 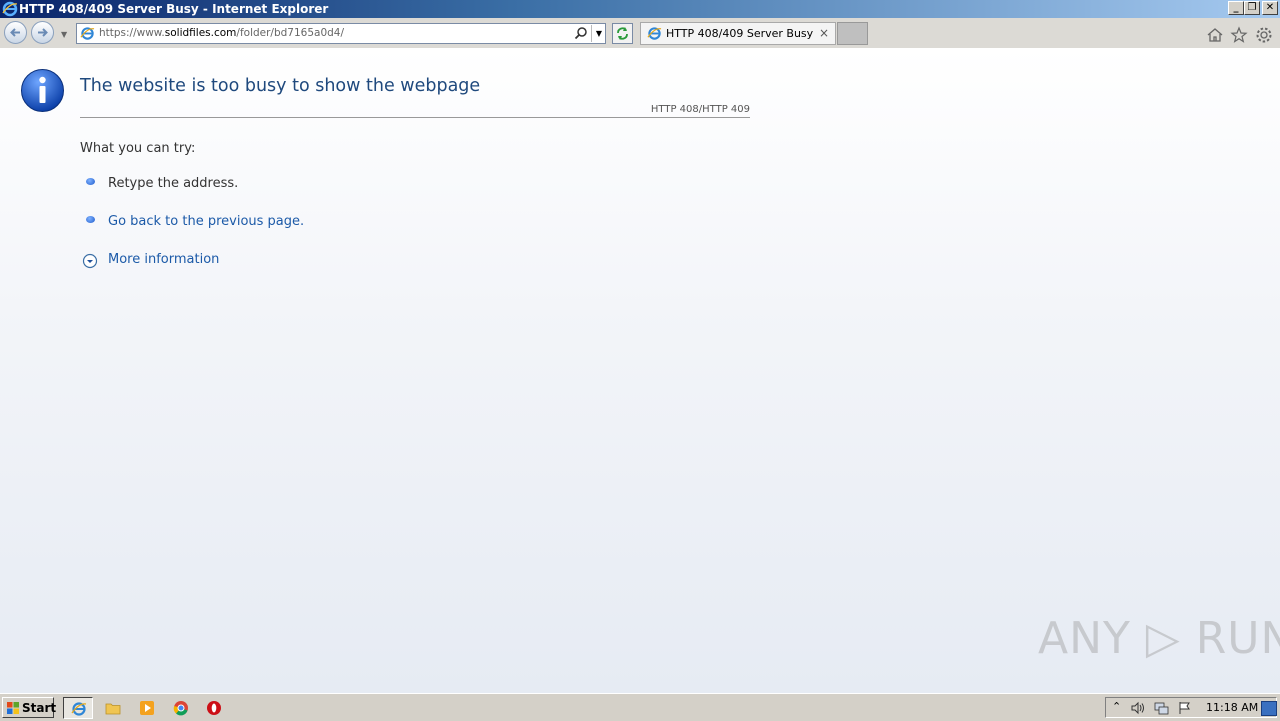 I want to click on tab-ie-icon, so click(x=654, y=33).